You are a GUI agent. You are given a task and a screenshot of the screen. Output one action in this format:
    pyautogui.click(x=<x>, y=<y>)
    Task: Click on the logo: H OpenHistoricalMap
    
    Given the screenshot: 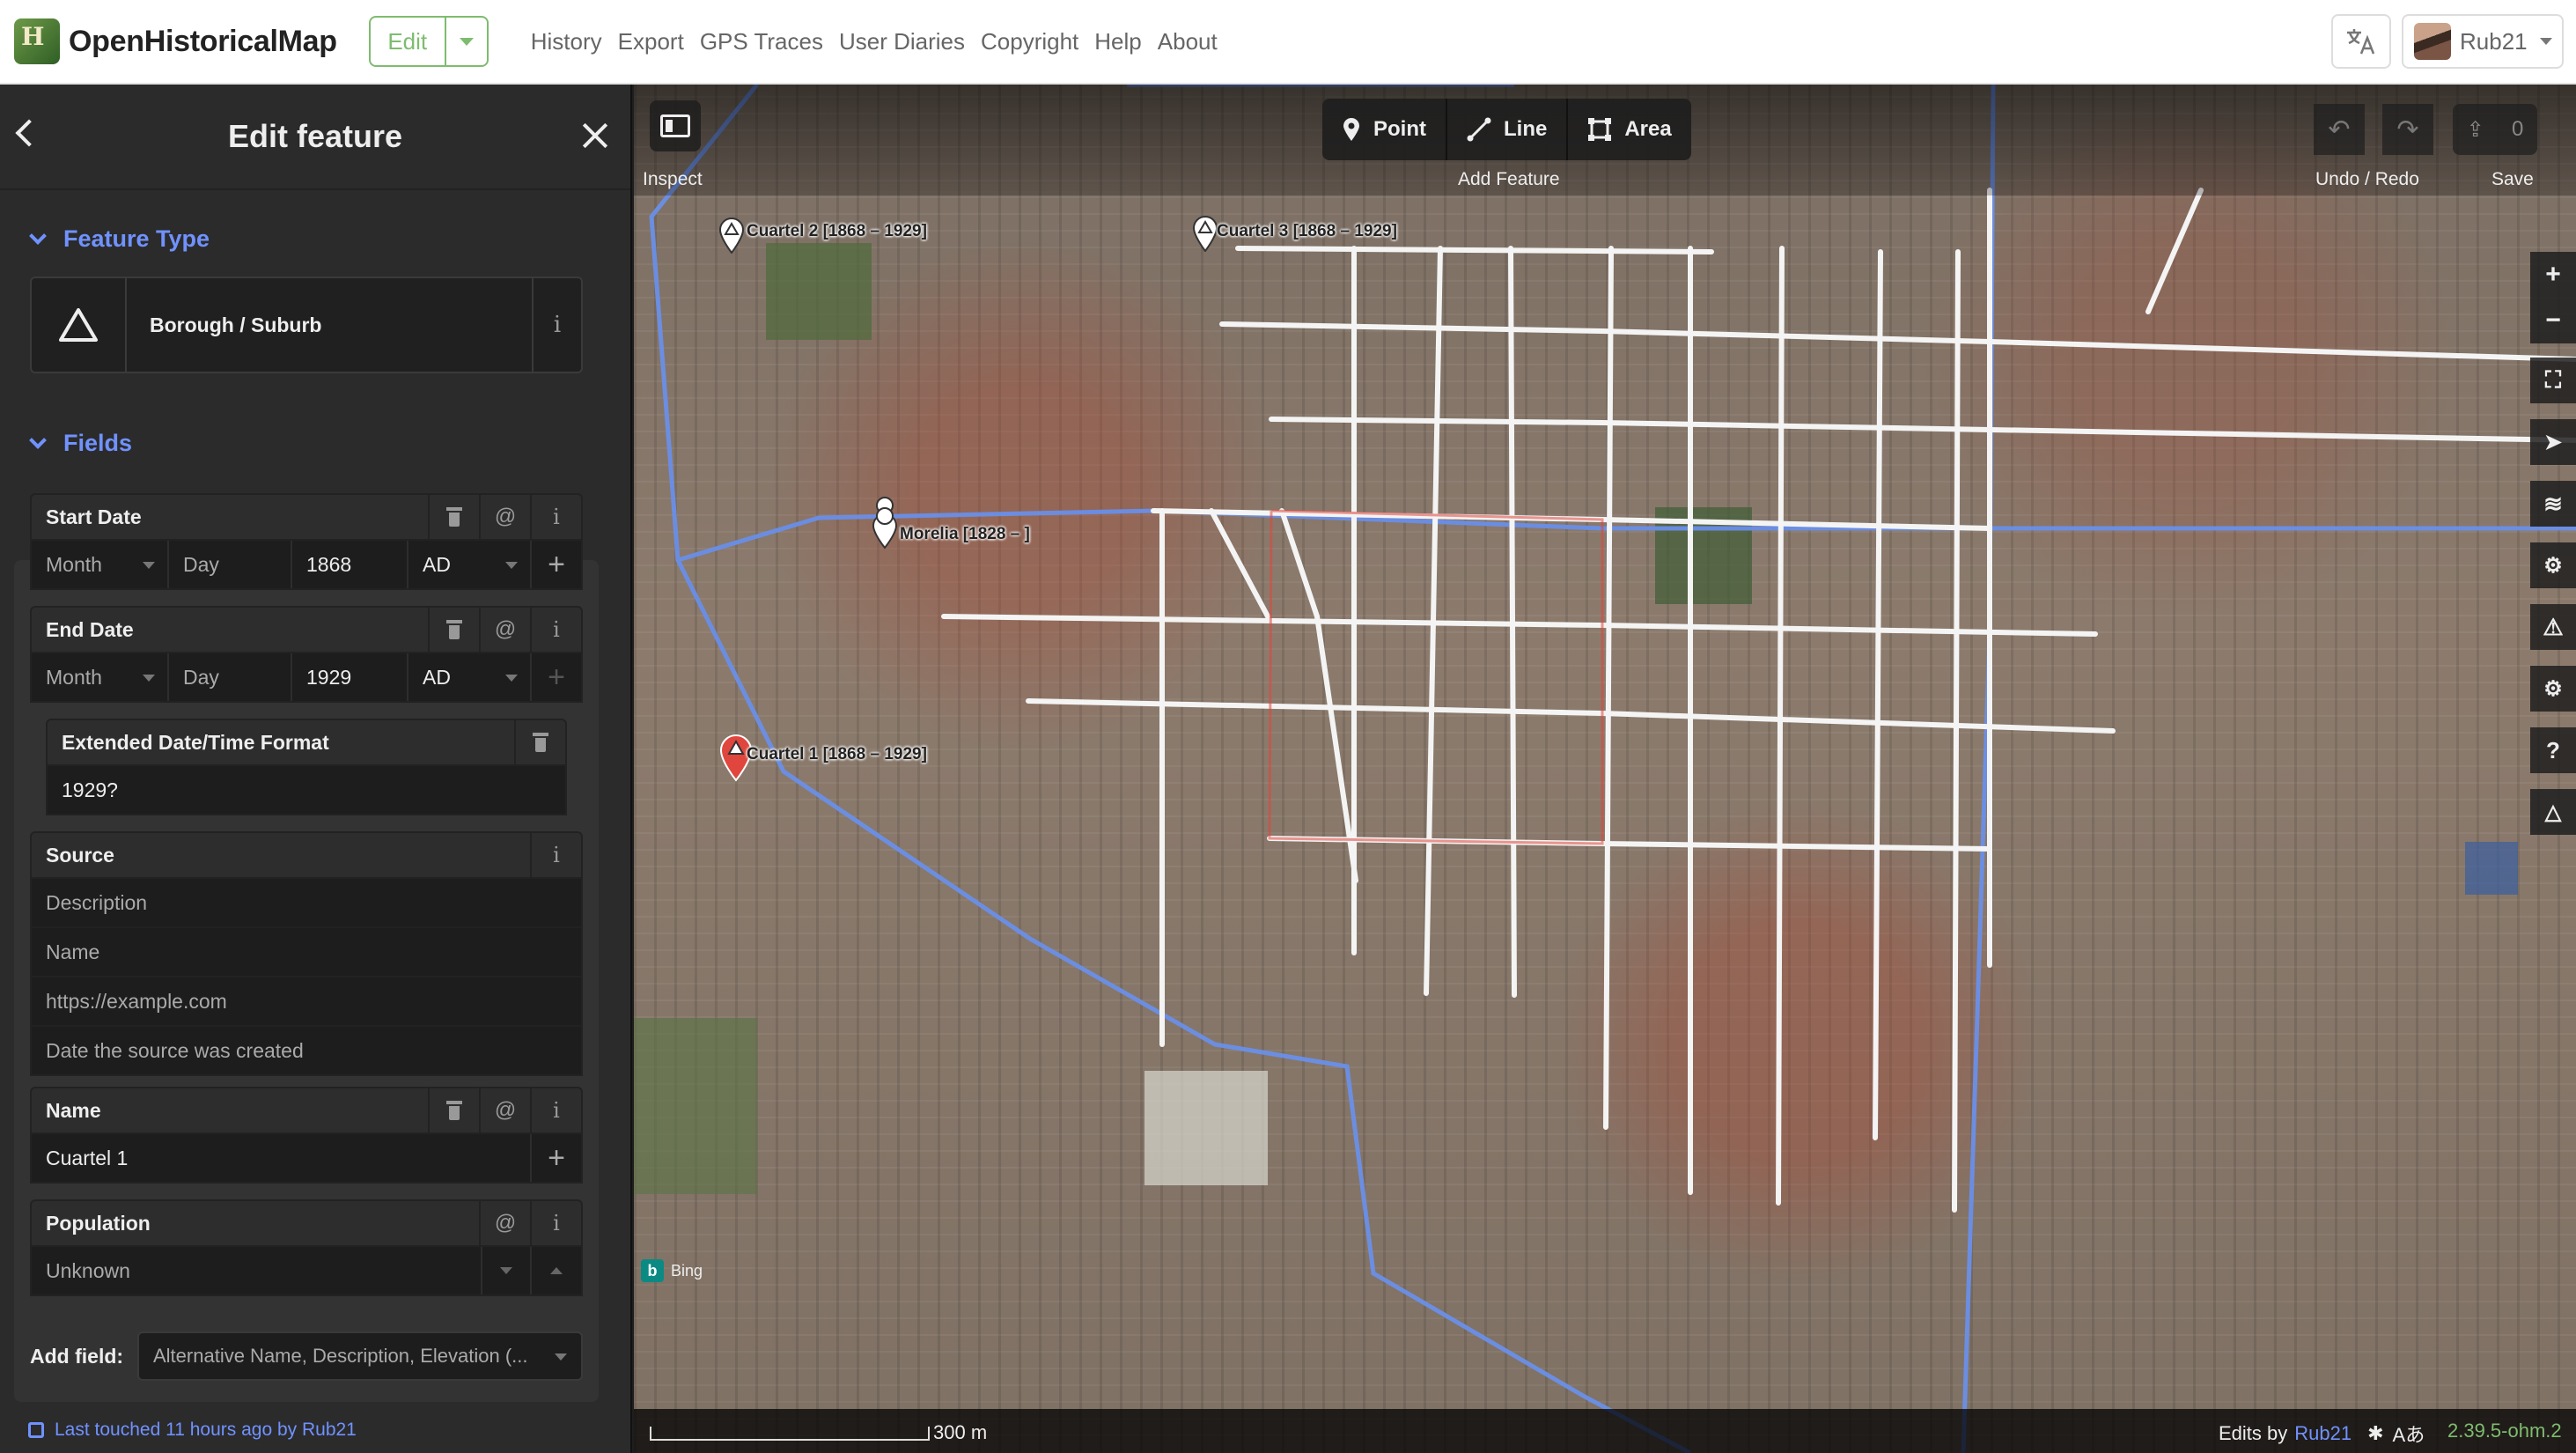 What is the action you would take?
    pyautogui.click(x=176, y=41)
    